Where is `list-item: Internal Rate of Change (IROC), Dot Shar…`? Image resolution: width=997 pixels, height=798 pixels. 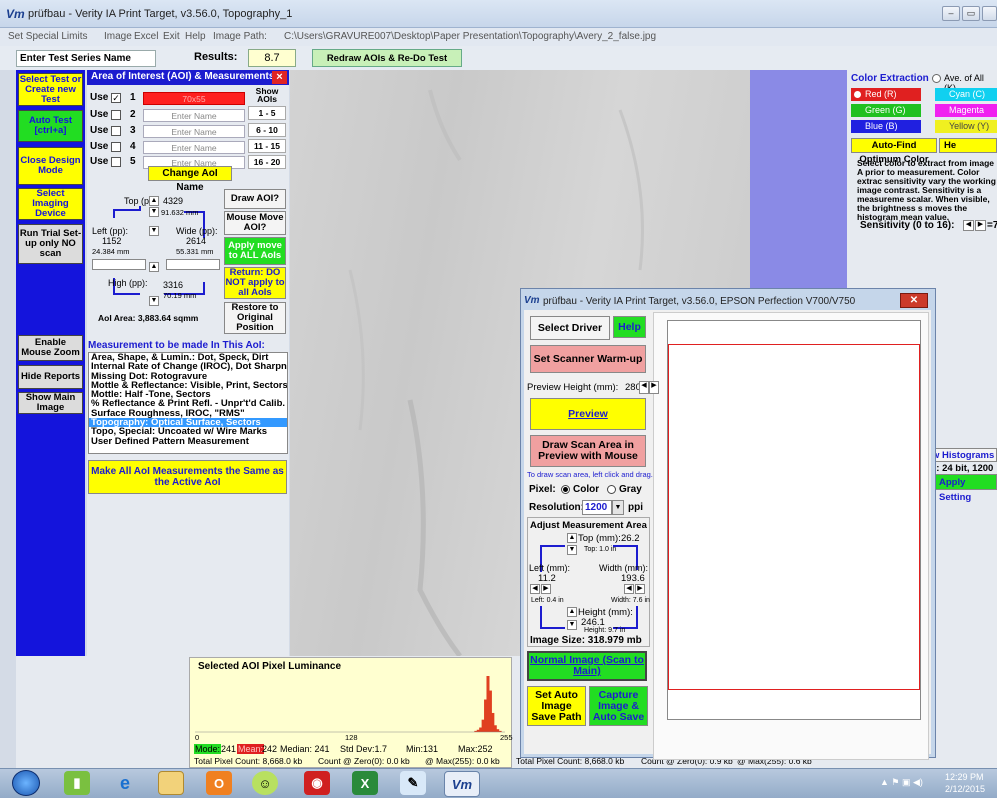 list-item: Internal Rate of Change (IROC), Dot Shar… is located at coordinates (188, 366).